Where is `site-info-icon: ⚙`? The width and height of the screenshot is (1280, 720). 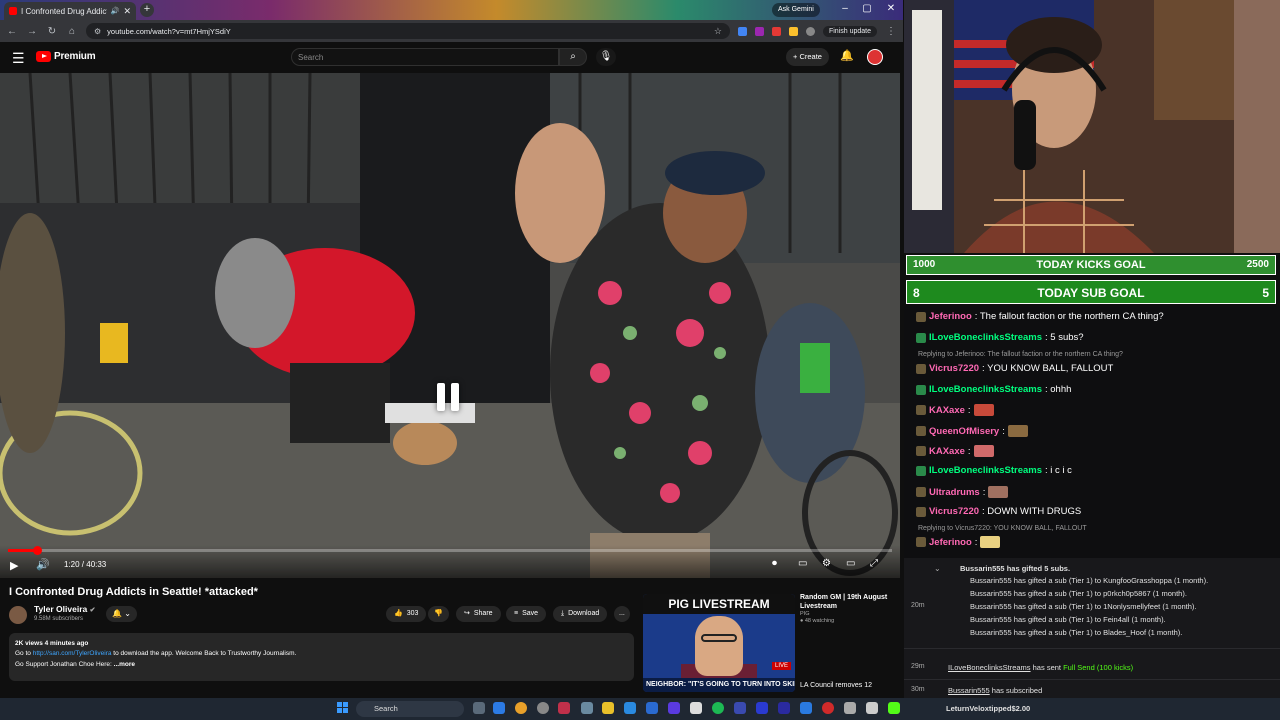 site-info-icon: ⚙ is located at coordinates (97, 31).